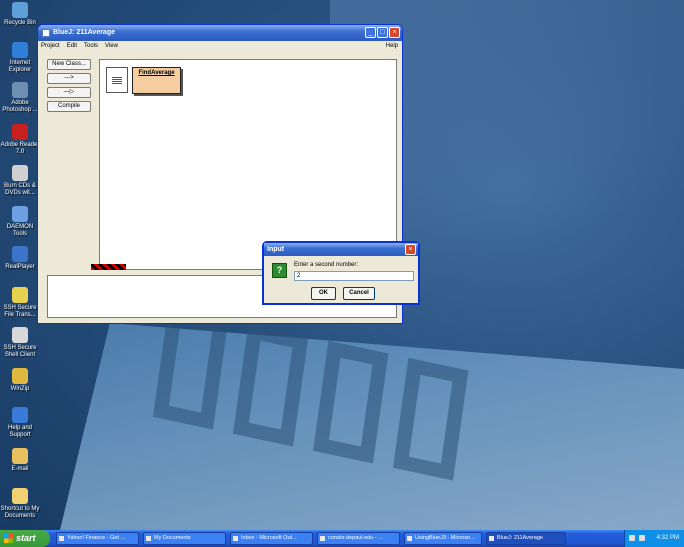  I want to click on desktop-icon-email: E-mail, so click(20, 460).